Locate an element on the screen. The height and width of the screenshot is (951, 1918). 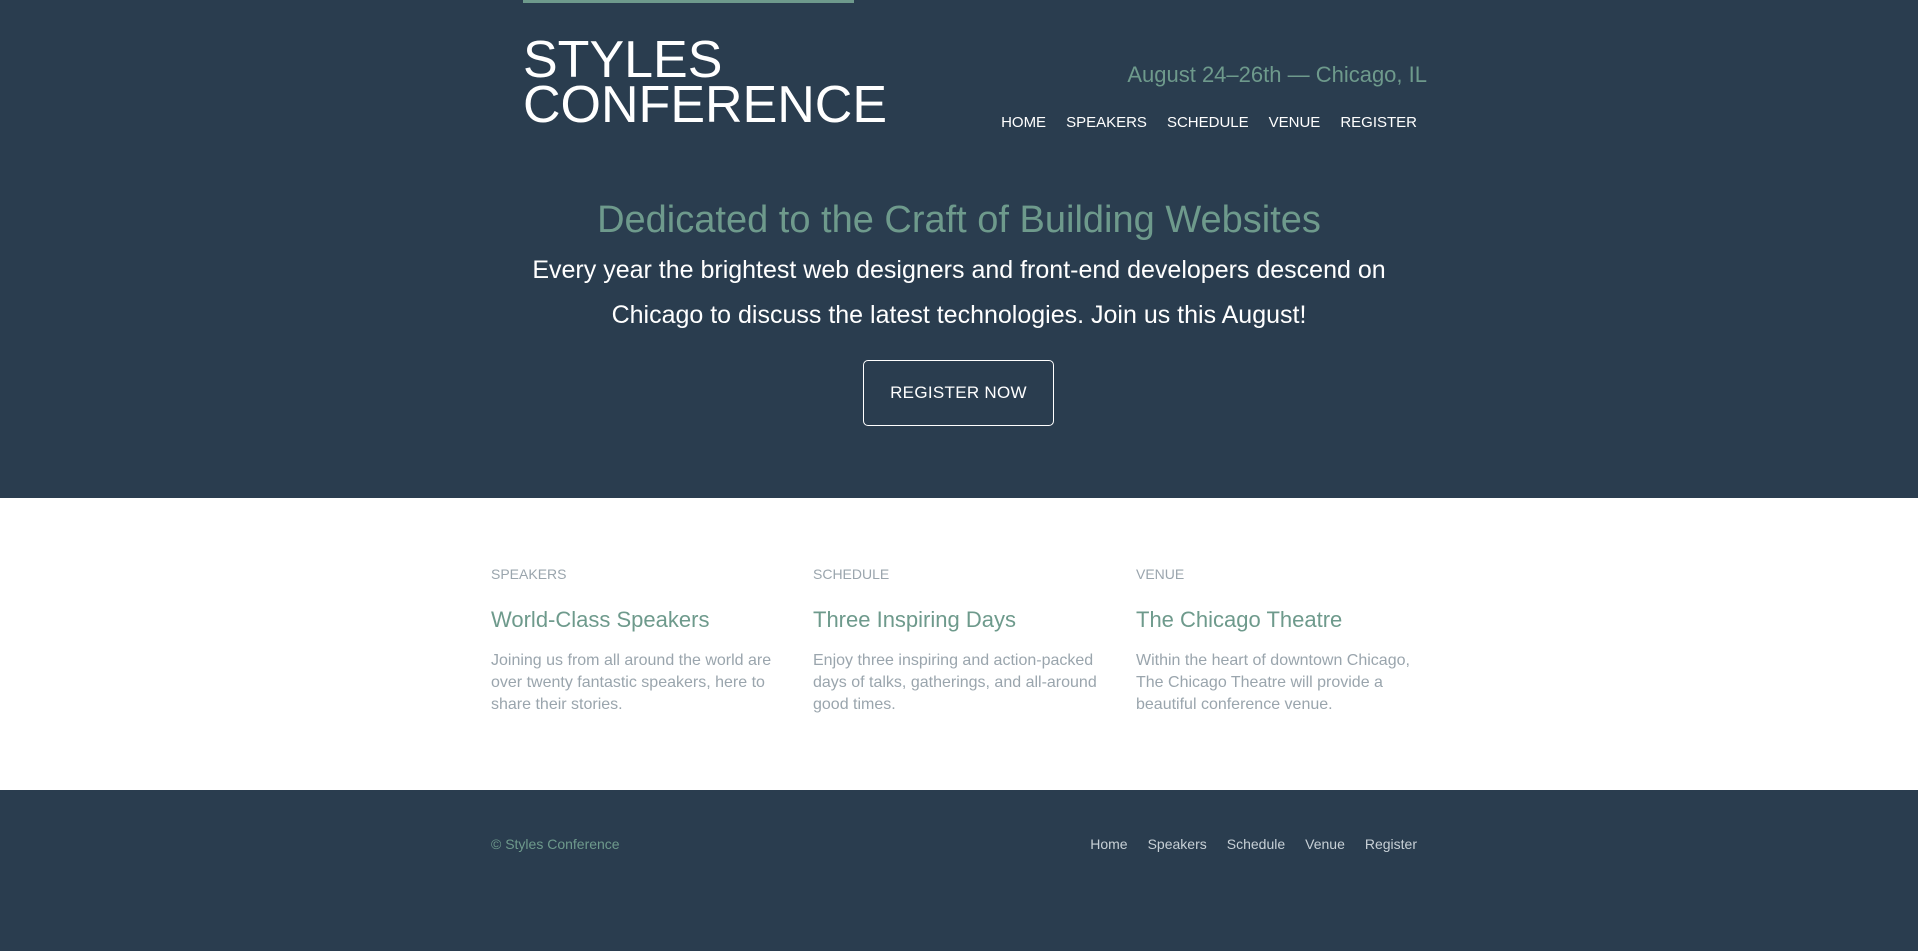
feature-title: Three Inspiring Days is located at coordinates (914, 619).